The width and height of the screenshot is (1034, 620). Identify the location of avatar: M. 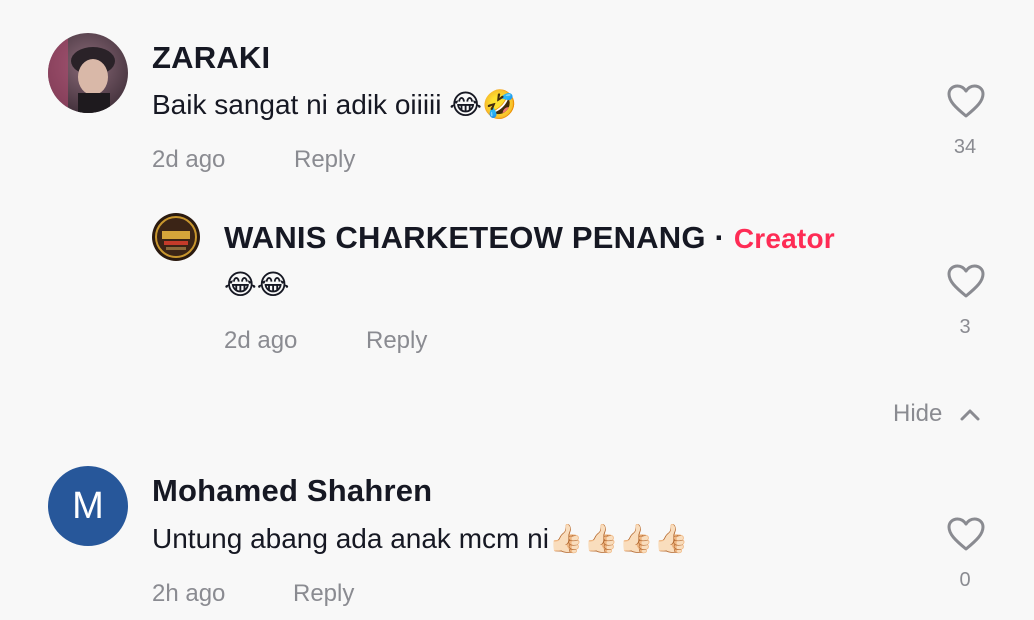
(88, 506).